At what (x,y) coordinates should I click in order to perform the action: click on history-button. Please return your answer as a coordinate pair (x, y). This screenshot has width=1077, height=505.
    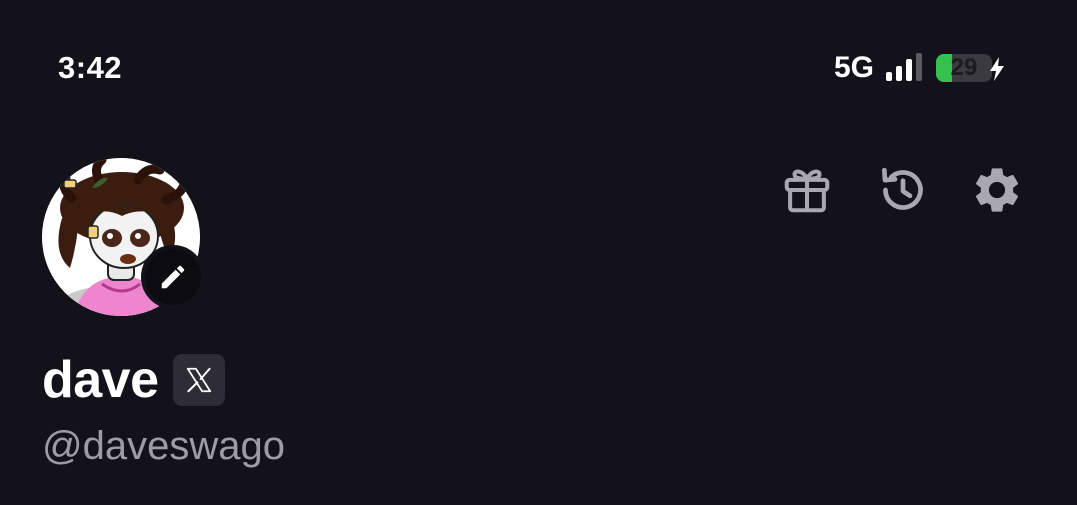
    Looking at the image, I should click on (903, 190).